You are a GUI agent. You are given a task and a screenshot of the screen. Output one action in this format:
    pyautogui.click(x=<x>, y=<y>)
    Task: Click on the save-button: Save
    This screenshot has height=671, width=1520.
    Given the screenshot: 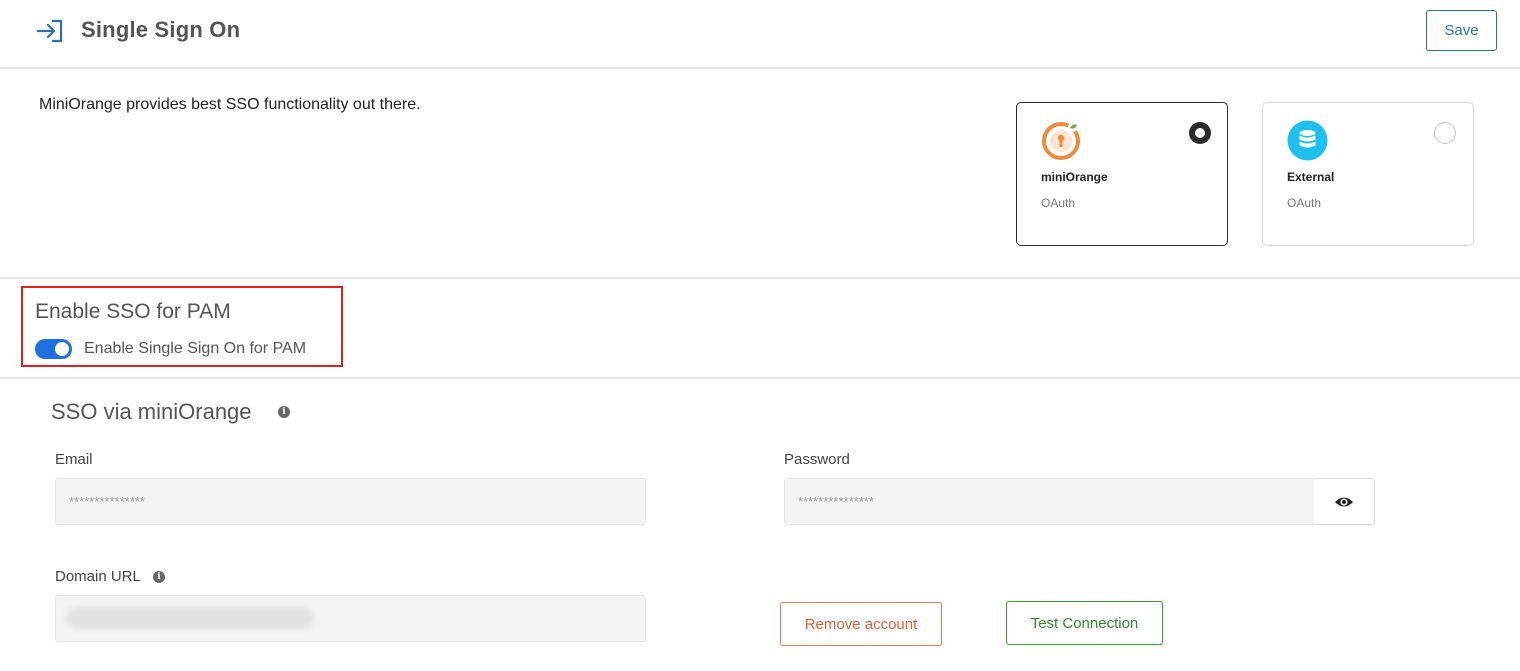 What is the action you would take?
    pyautogui.click(x=1461, y=30)
    